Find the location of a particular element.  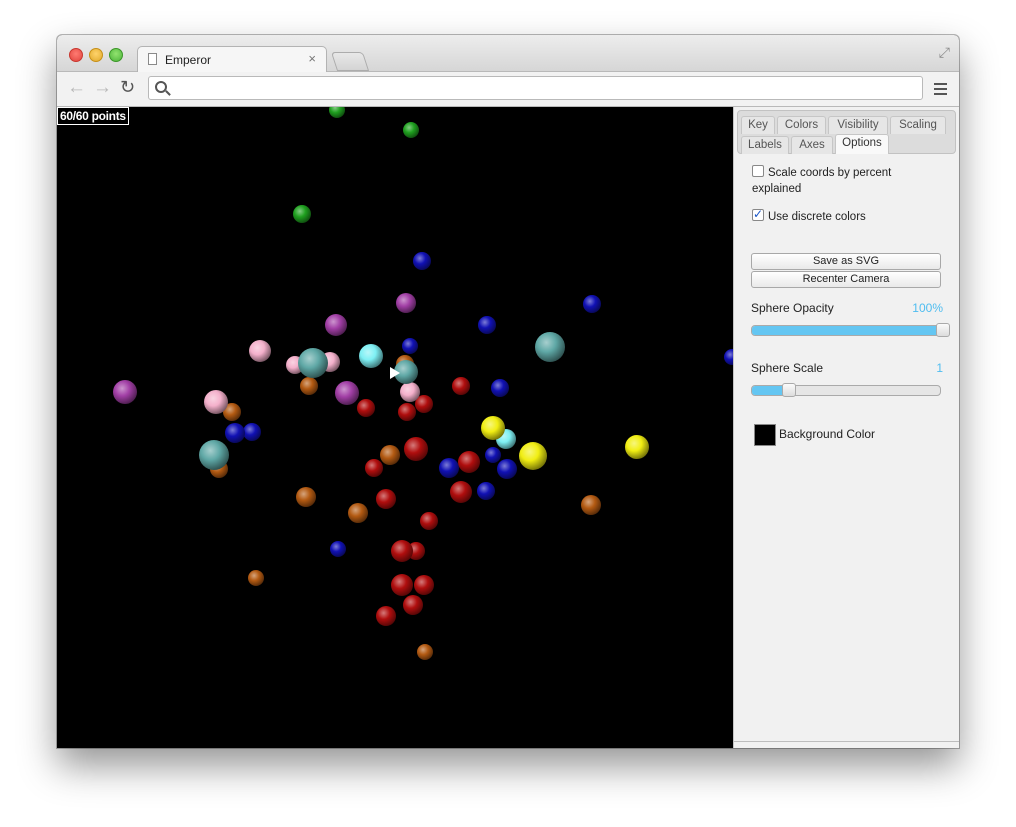

sphere-opacity-slider is located at coordinates (846, 330).